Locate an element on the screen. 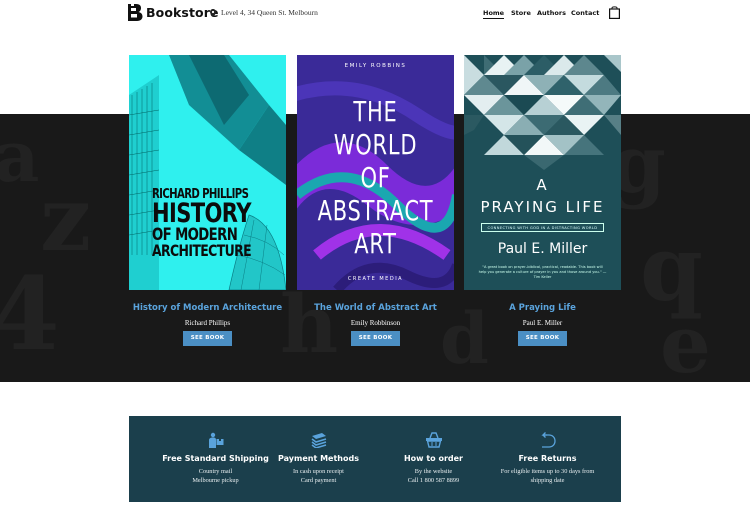 This screenshot has height=523, width=750. feature-text: By the website is located at coordinates (433, 471).